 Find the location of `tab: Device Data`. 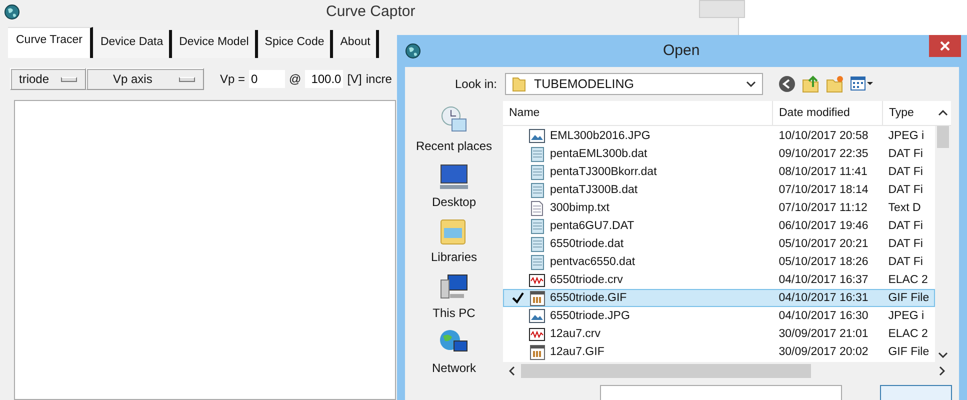

tab: Device Data is located at coordinates (133, 44).